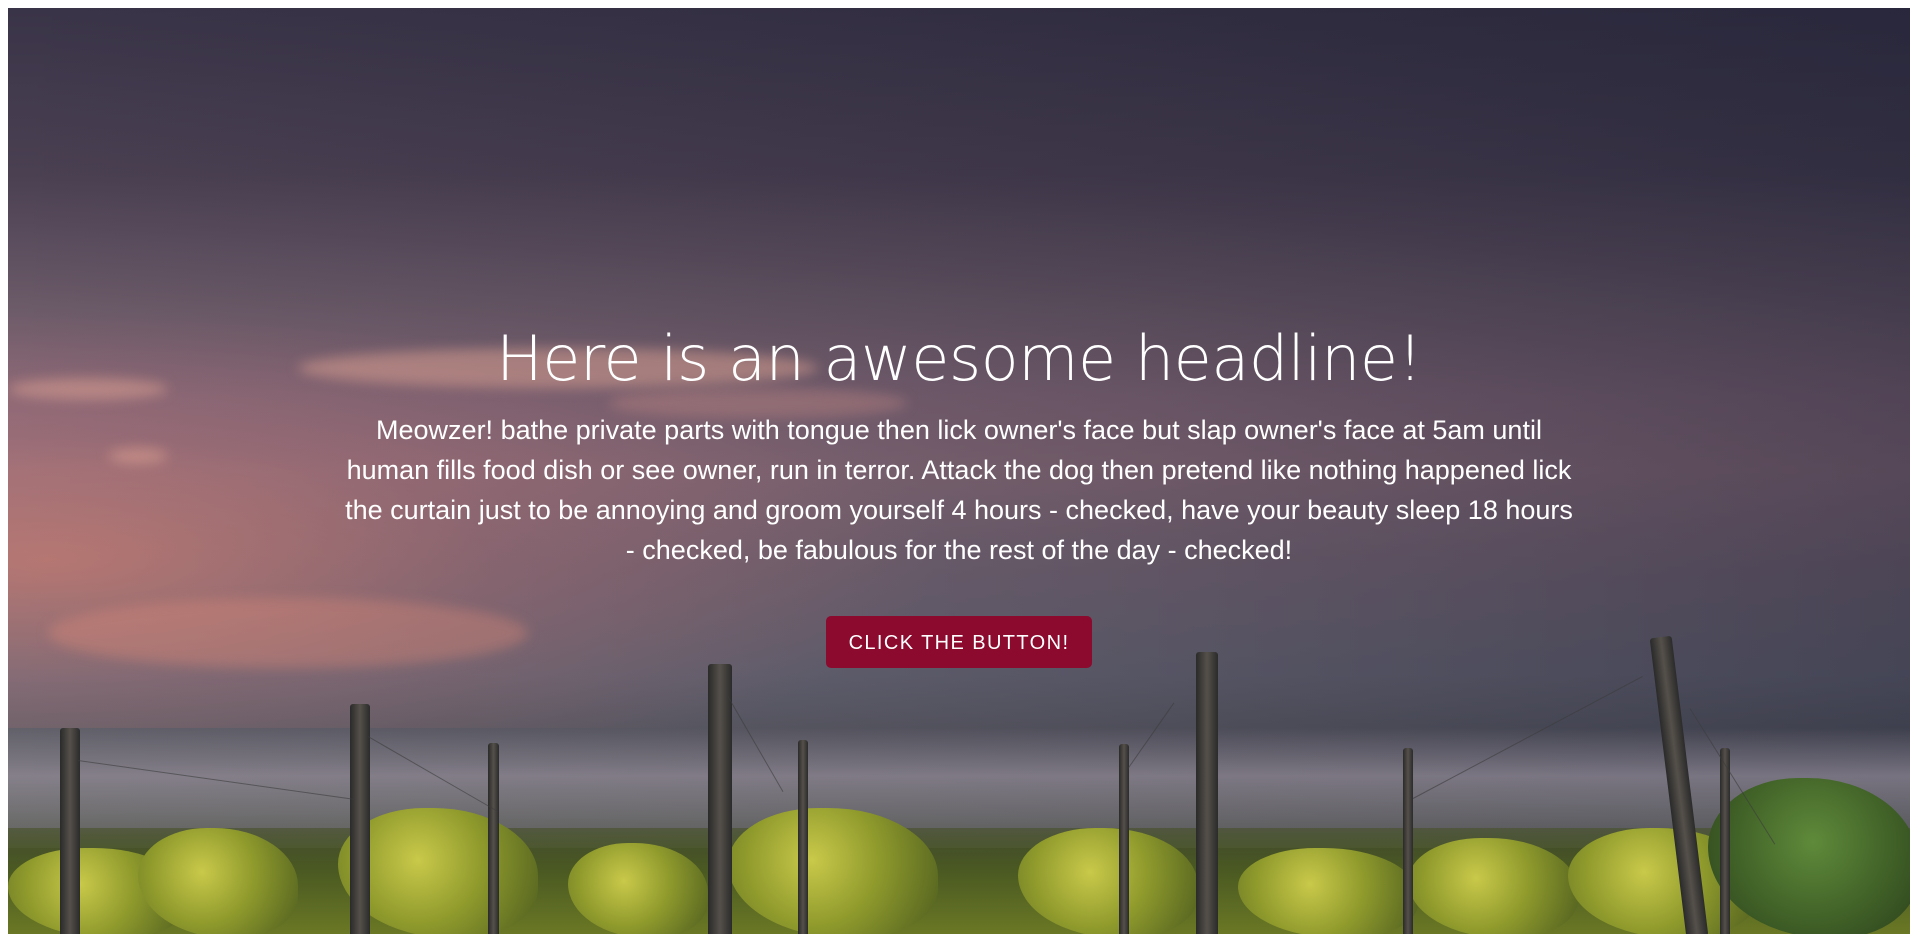 Image resolution: width=1920 pixels, height=942 pixels. Describe the element at coordinates (959, 358) in the screenshot. I see `hero-headline: Here is an awesome headline!` at that location.